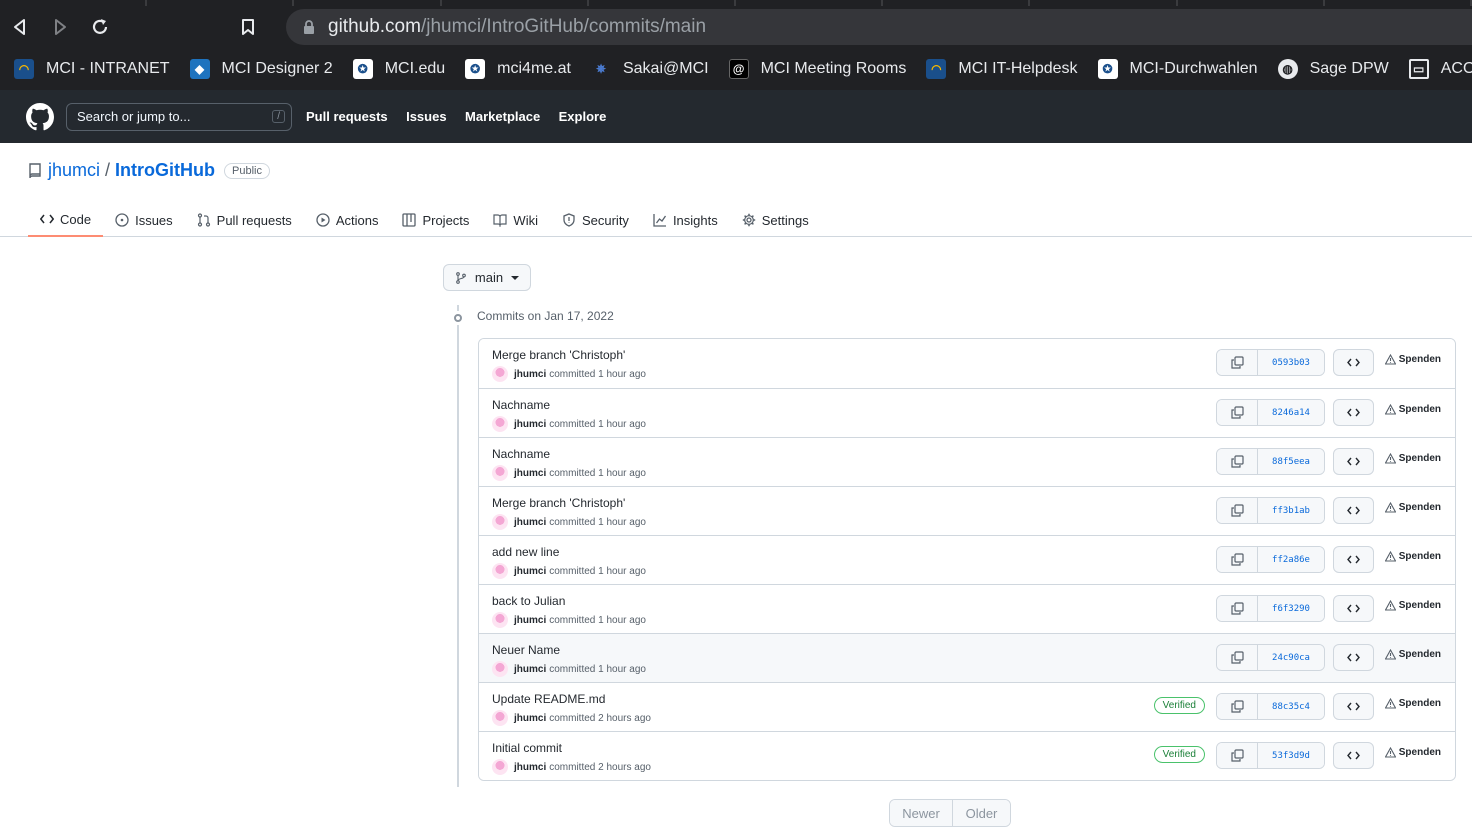  What do you see at coordinates (1291, 412) in the screenshot?
I see `commit-sha-link: 8246a14` at bounding box center [1291, 412].